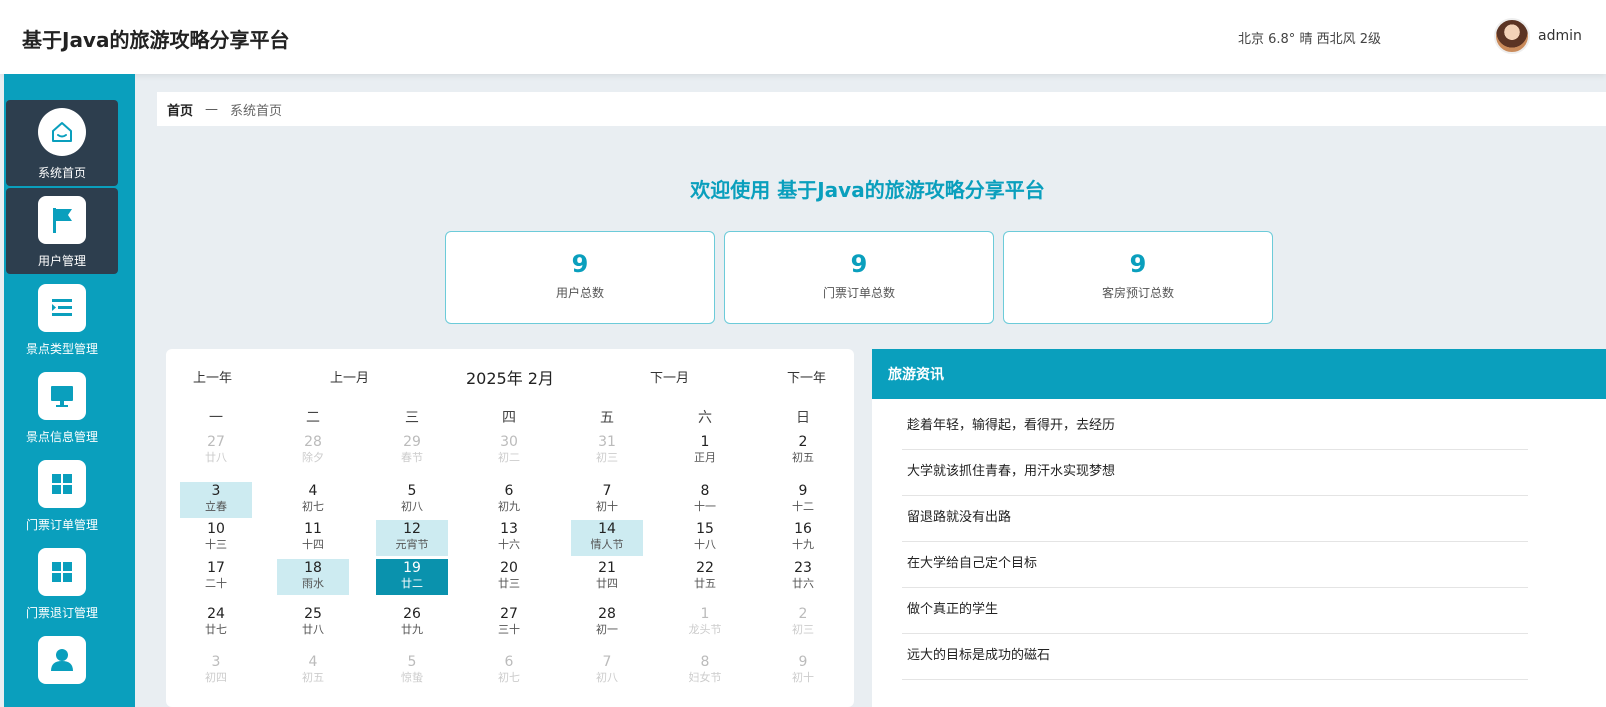 The image size is (1606, 707). I want to click on calendar-day: 30 初二, so click(509, 451).